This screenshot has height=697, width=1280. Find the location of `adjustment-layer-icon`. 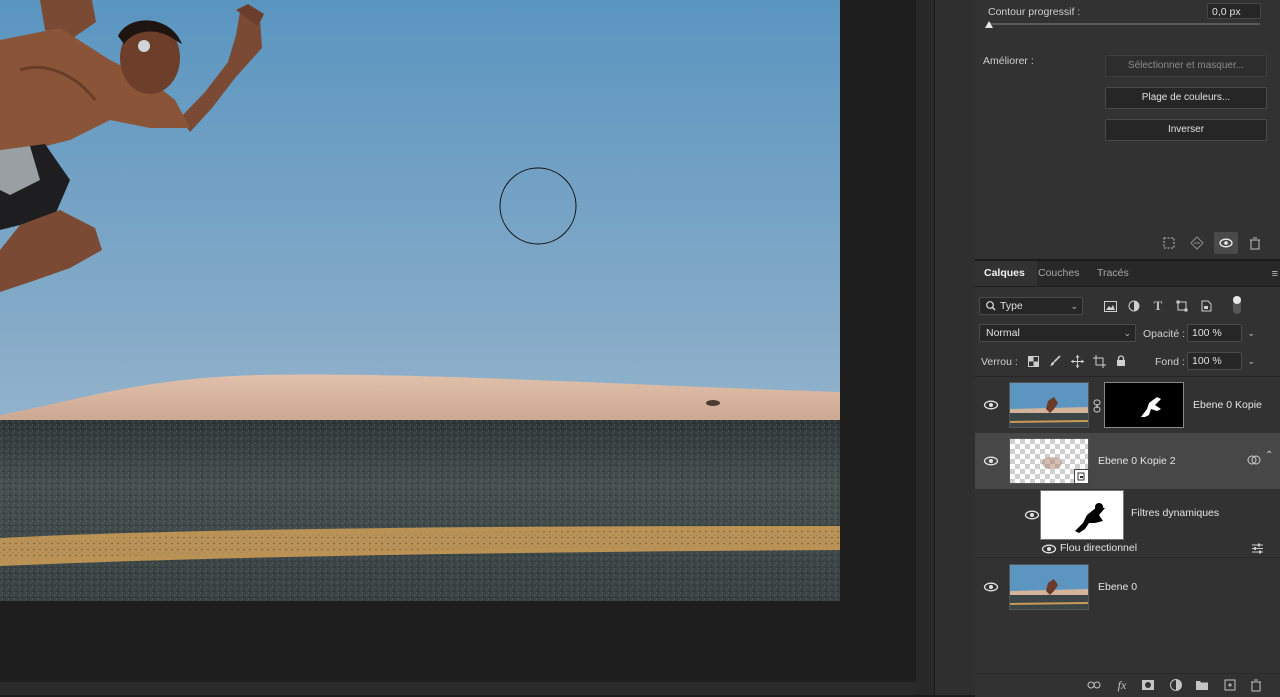

adjustment-layer-icon is located at coordinates (1176, 685).